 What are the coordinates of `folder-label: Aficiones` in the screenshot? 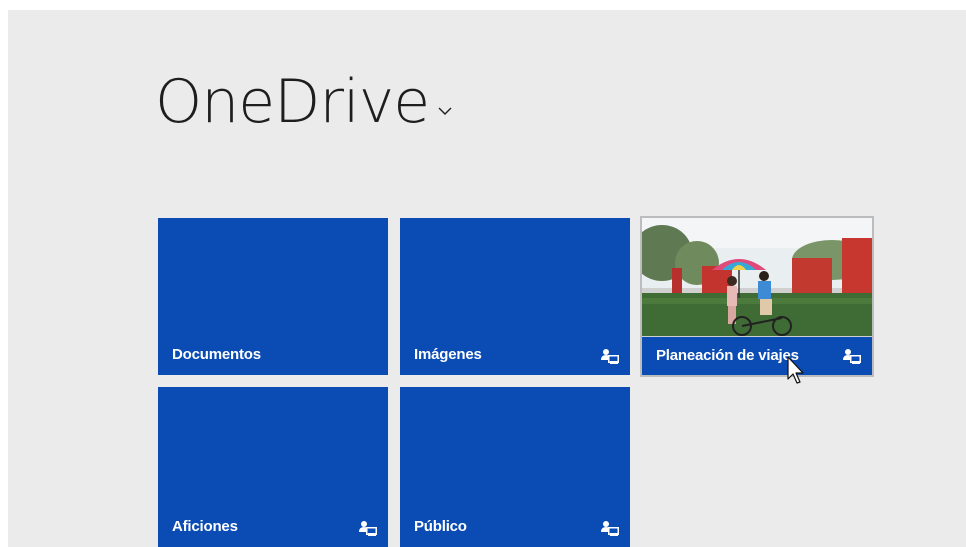 It's located at (205, 526).